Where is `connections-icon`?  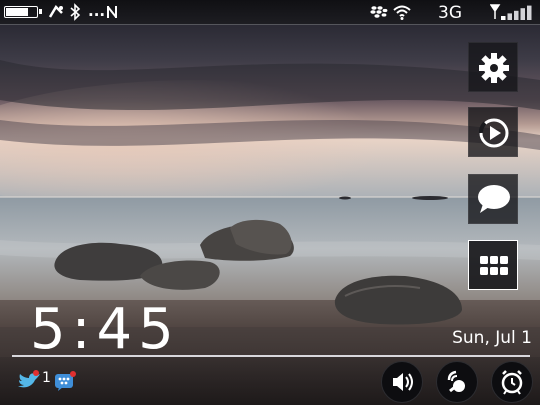
connections-icon is located at coordinates (456, 381).